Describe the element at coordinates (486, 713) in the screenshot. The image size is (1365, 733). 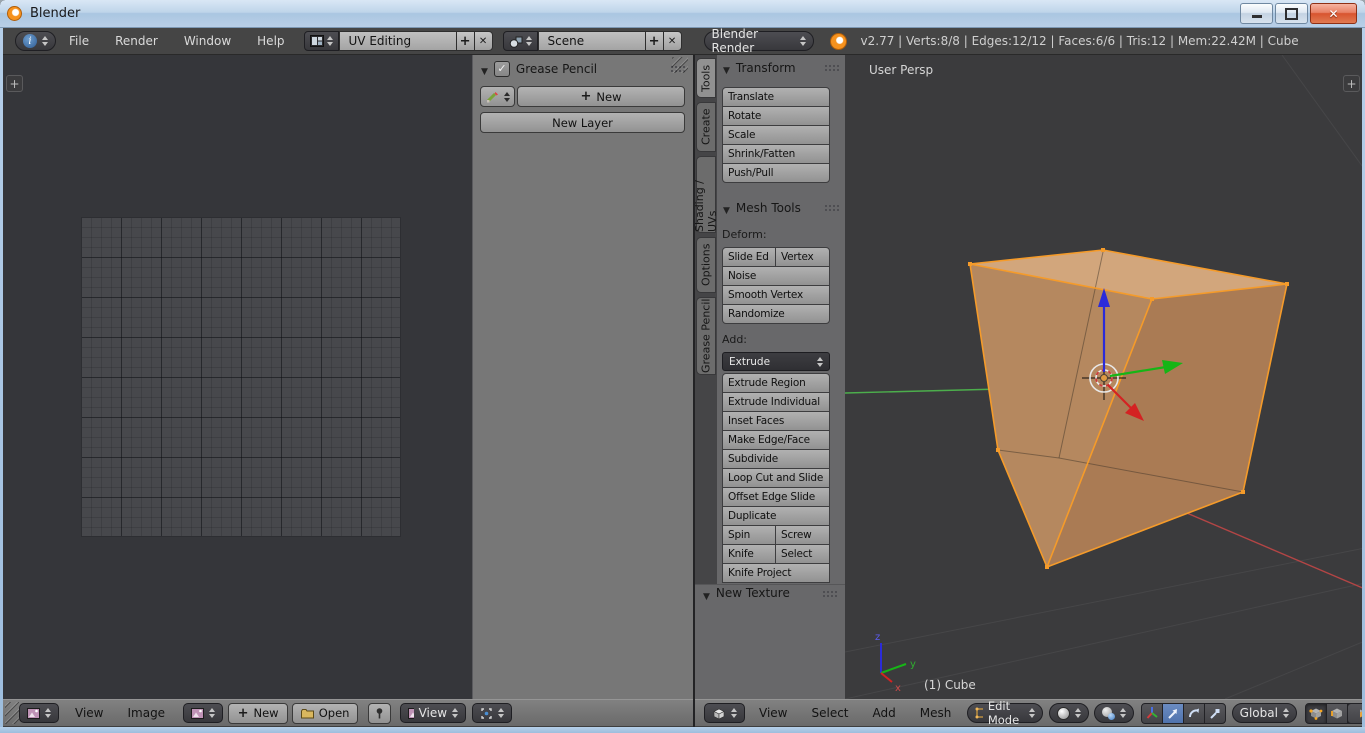
I see `pivot-frame-icon` at that location.